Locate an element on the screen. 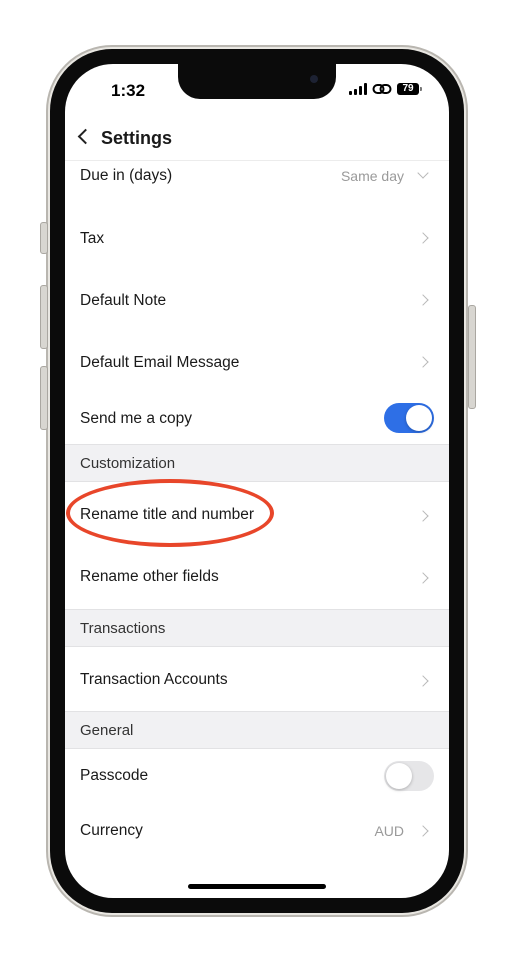  section-title: Transactions is located at coordinates (123, 628).